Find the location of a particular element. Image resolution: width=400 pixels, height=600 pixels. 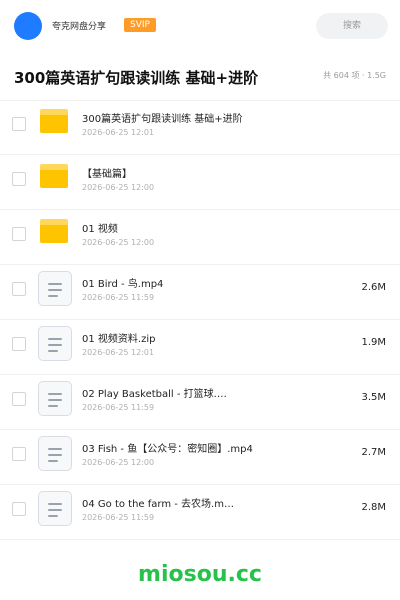

svip-badge: SVIP is located at coordinates (140, 25).